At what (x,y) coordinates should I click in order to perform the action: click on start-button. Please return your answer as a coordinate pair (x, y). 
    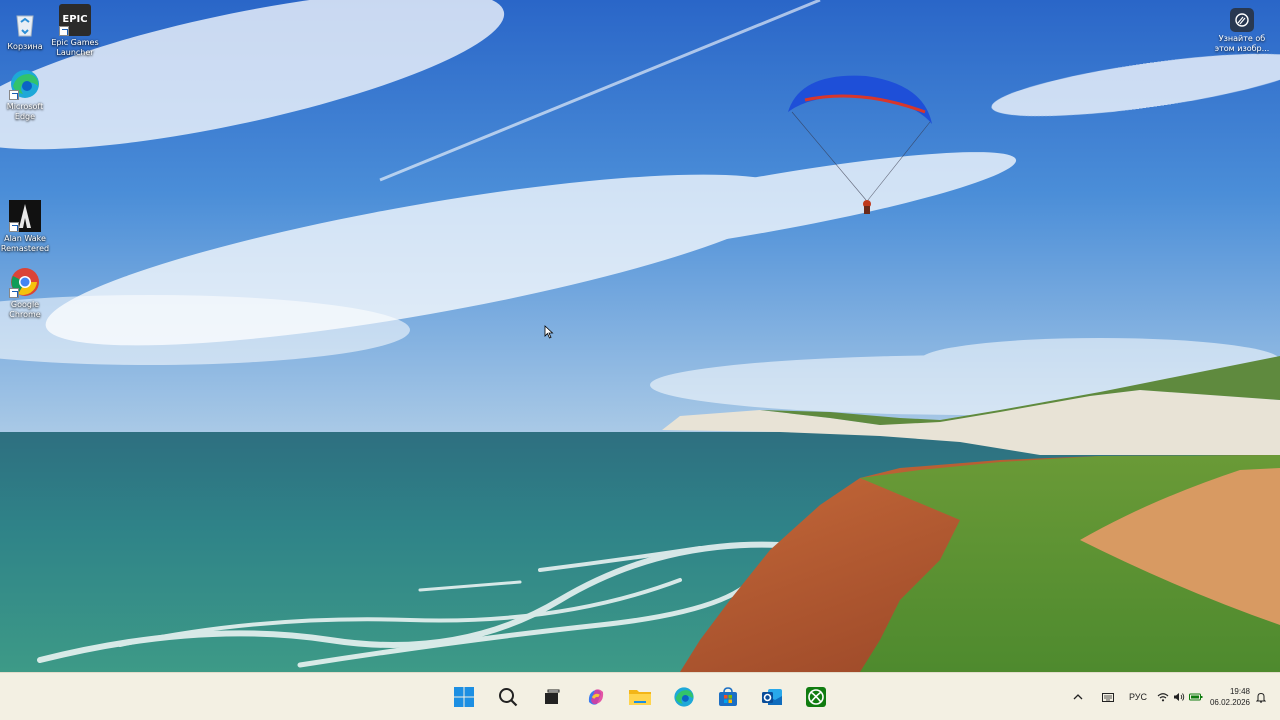
    Looking at the image, I should click on (464, 697).